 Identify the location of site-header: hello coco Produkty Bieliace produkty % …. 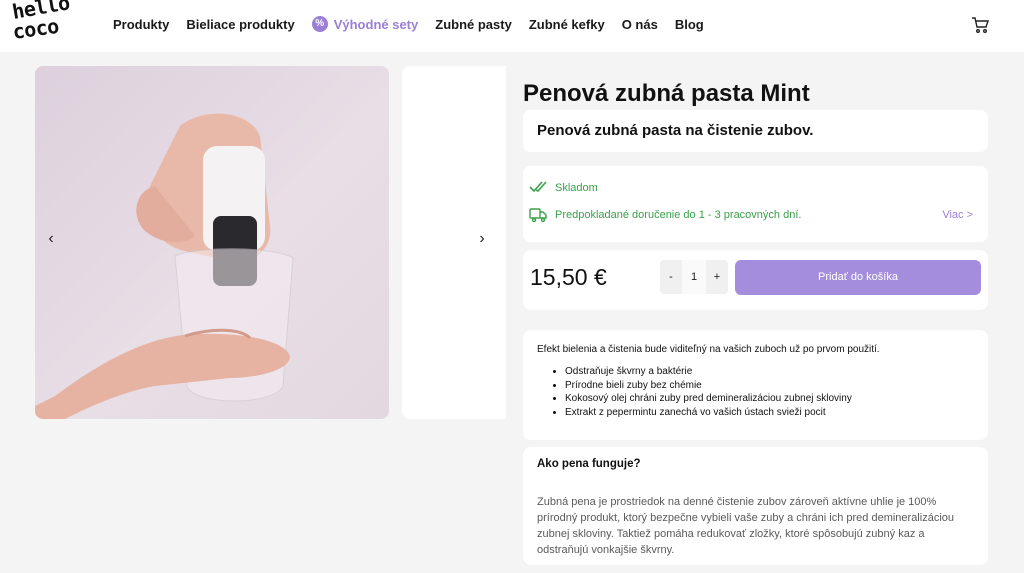
(512, 26).